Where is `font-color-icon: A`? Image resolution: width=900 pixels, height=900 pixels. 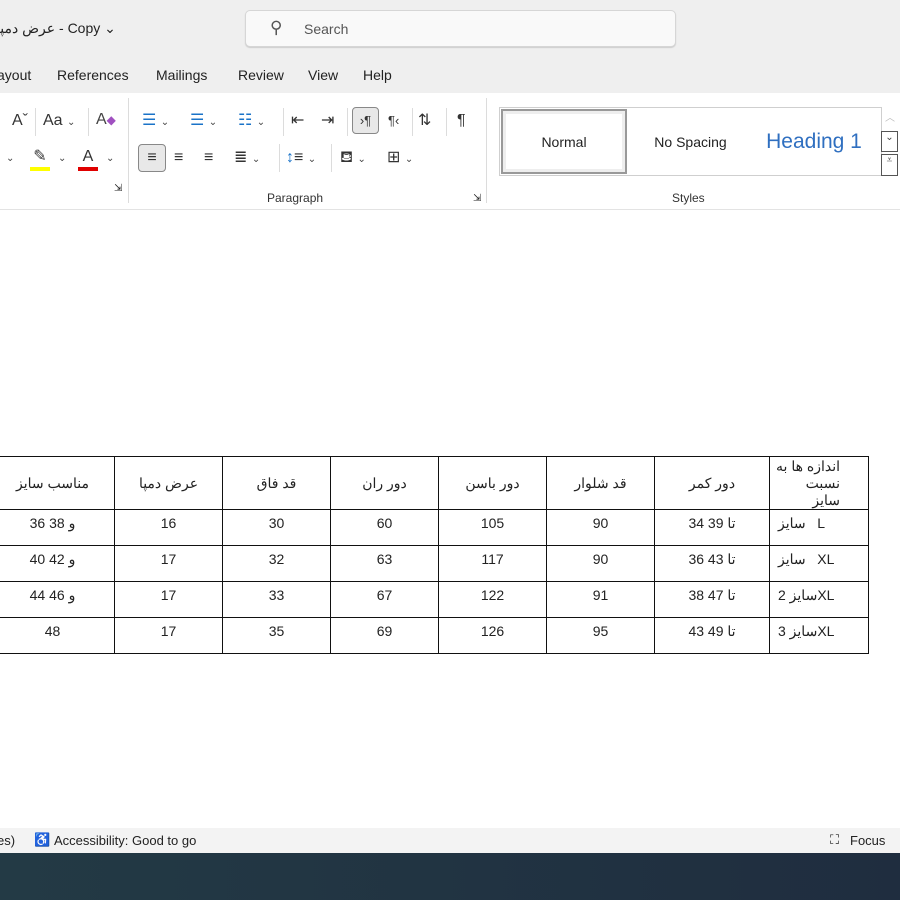 font-color-icon: A is located at coordinates (88, 159).